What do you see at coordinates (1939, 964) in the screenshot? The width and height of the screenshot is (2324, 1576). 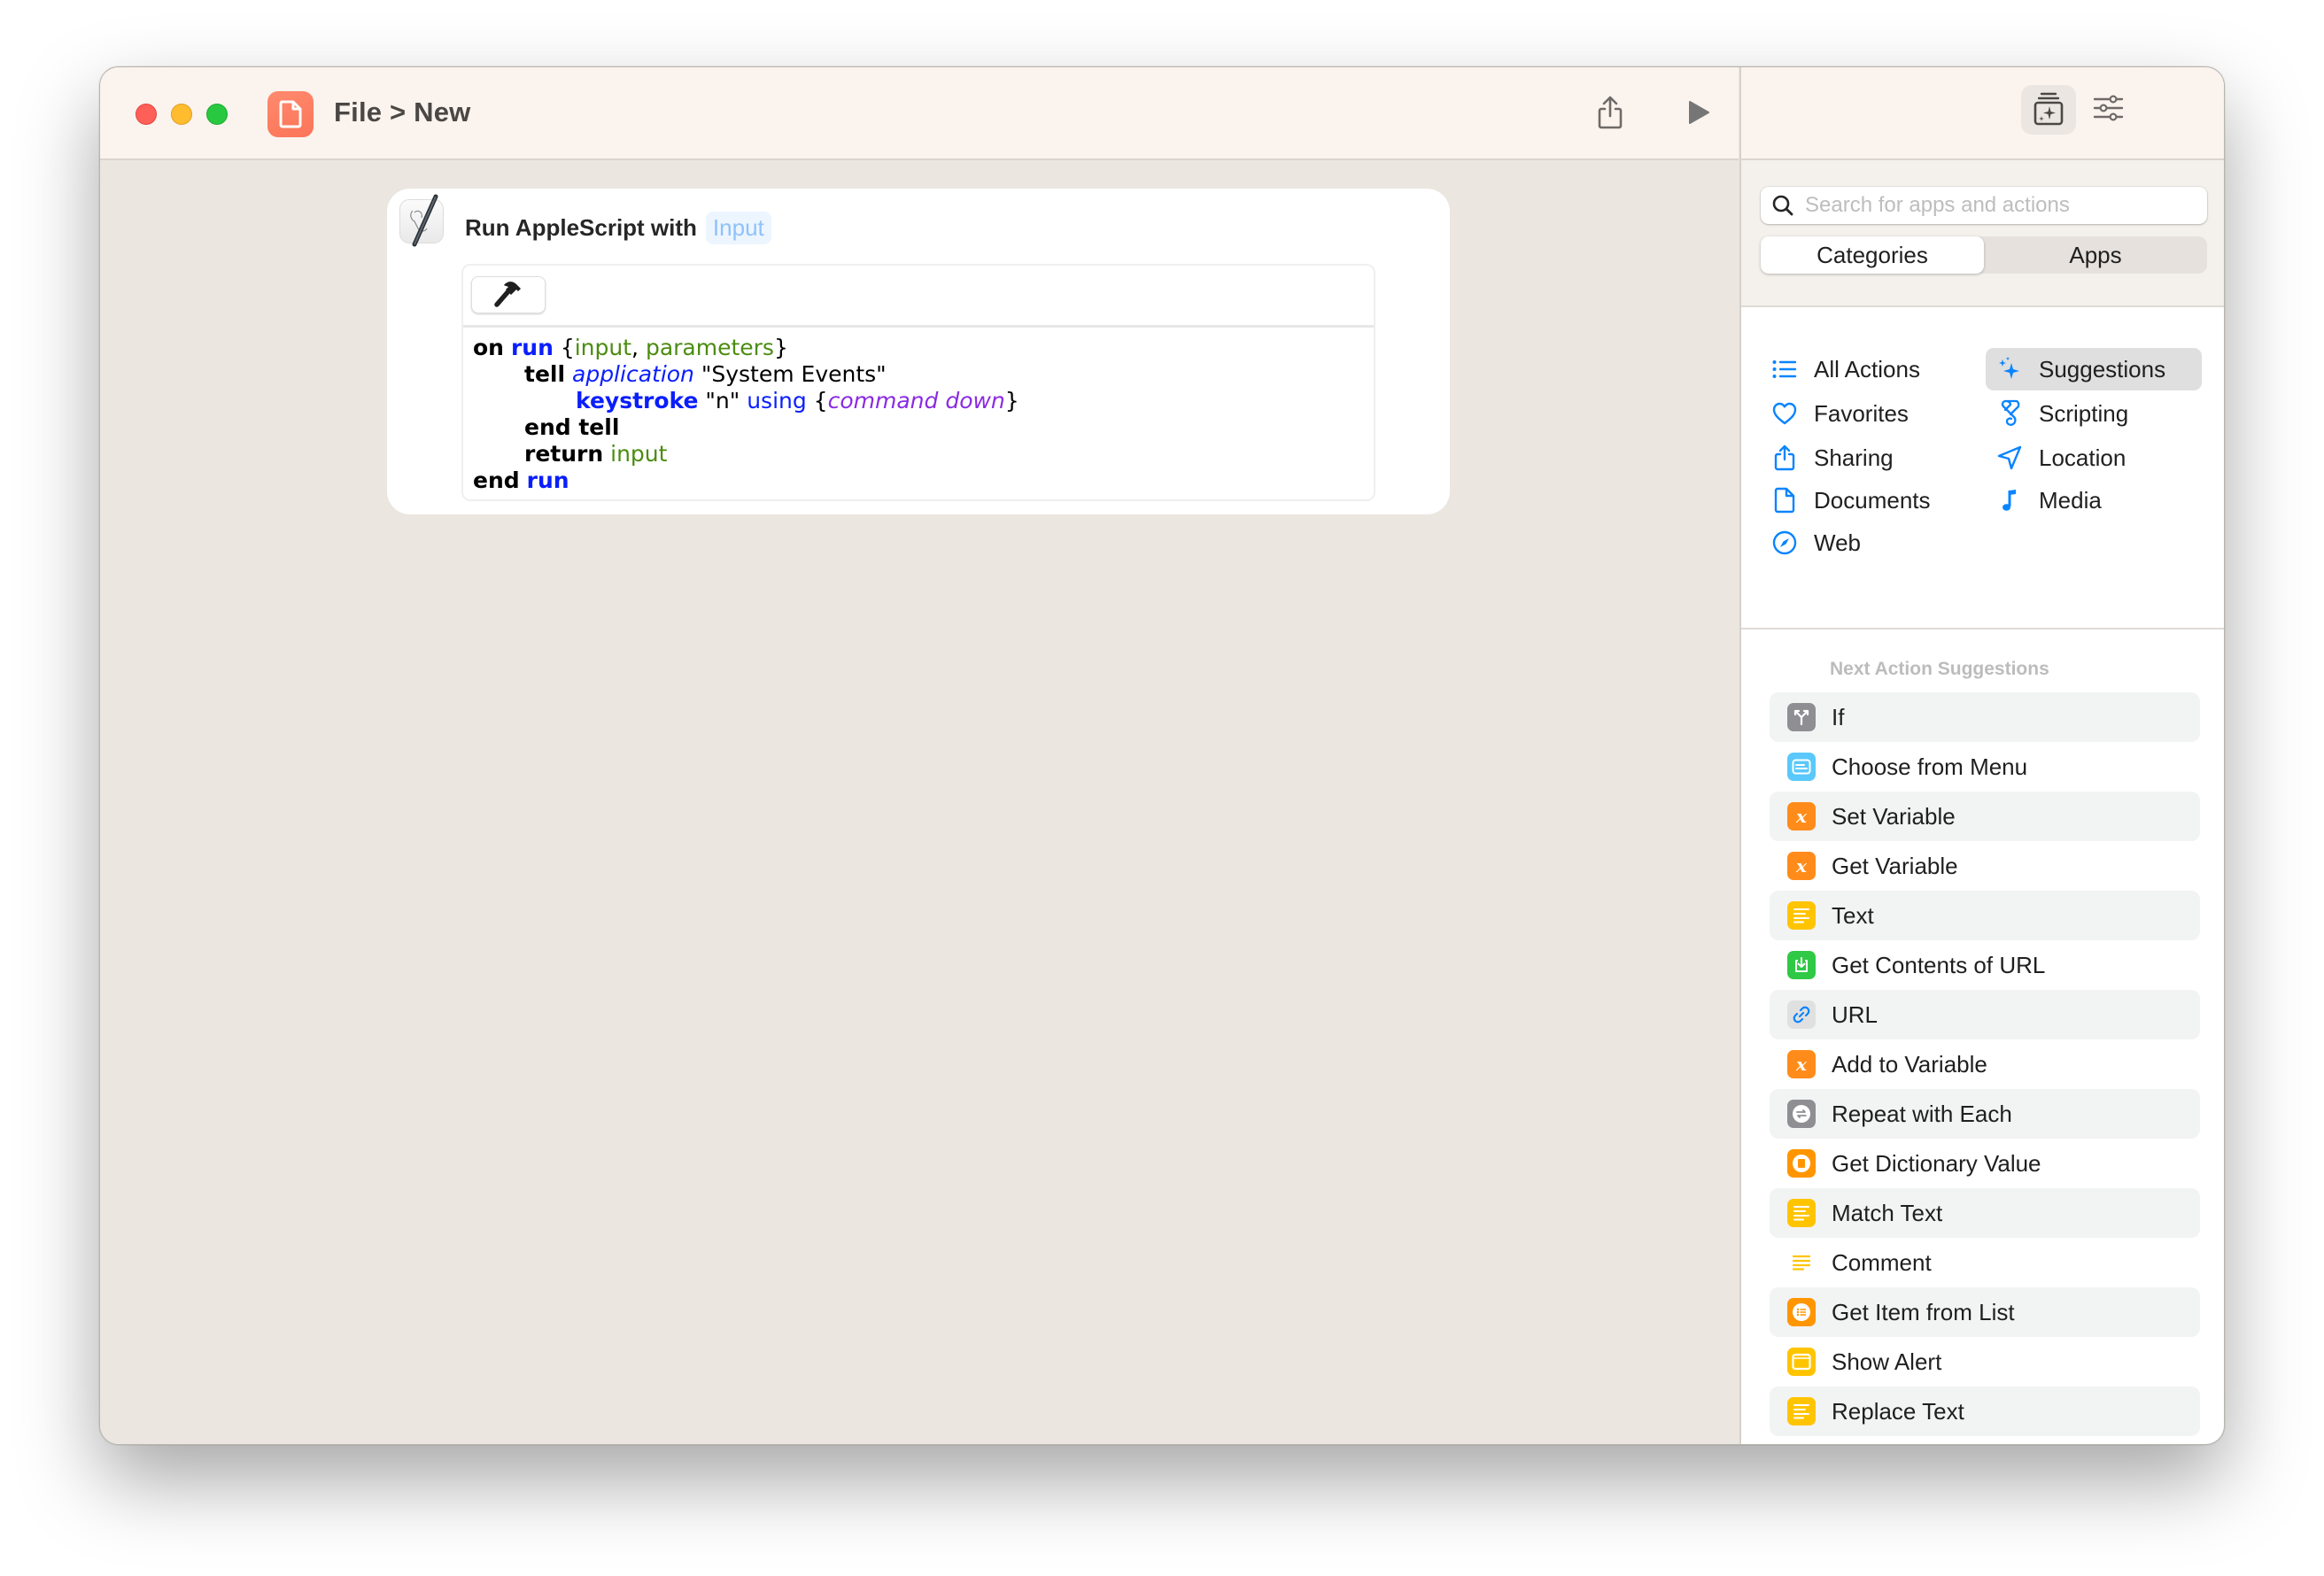 I see `suggestion-label: Get Contents of URL` at bounding box center [1939, 964].